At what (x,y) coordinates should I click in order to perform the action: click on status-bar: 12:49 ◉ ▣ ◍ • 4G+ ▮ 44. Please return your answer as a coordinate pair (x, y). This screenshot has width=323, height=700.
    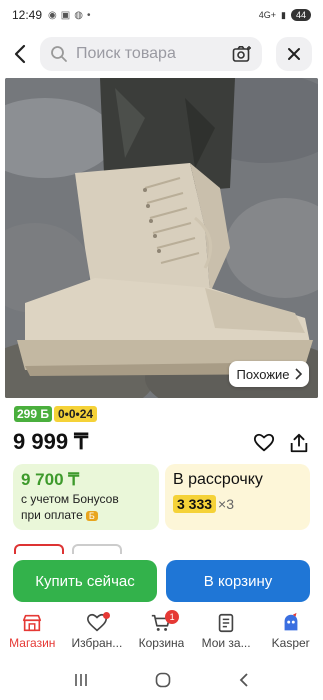
    Looking at the image, I should click on (161, 15).